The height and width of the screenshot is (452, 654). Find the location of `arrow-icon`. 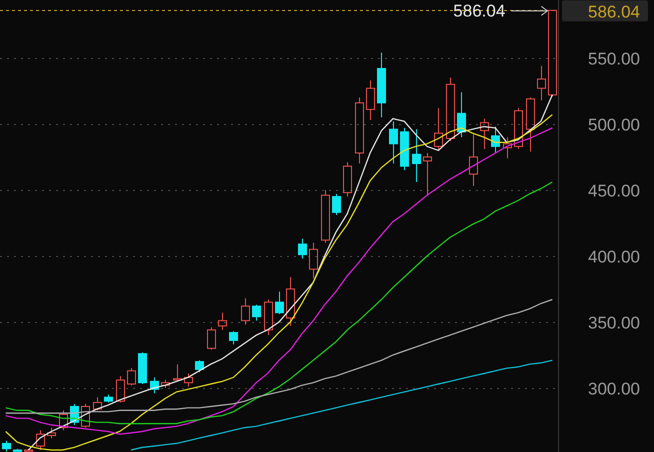

arrow-icon is located at coordinates (529, 11).